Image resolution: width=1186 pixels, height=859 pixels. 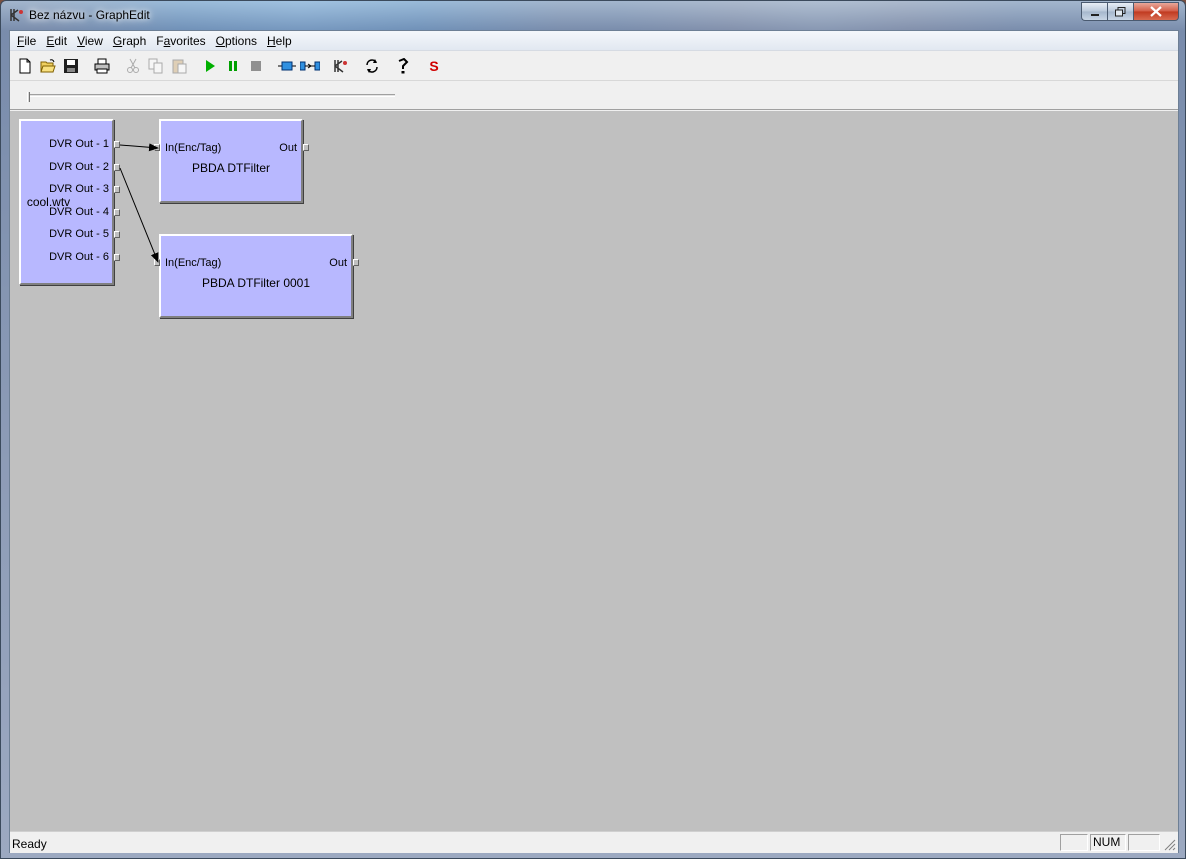 I want to click on caption-buttons, so click(x=1130, y=11).